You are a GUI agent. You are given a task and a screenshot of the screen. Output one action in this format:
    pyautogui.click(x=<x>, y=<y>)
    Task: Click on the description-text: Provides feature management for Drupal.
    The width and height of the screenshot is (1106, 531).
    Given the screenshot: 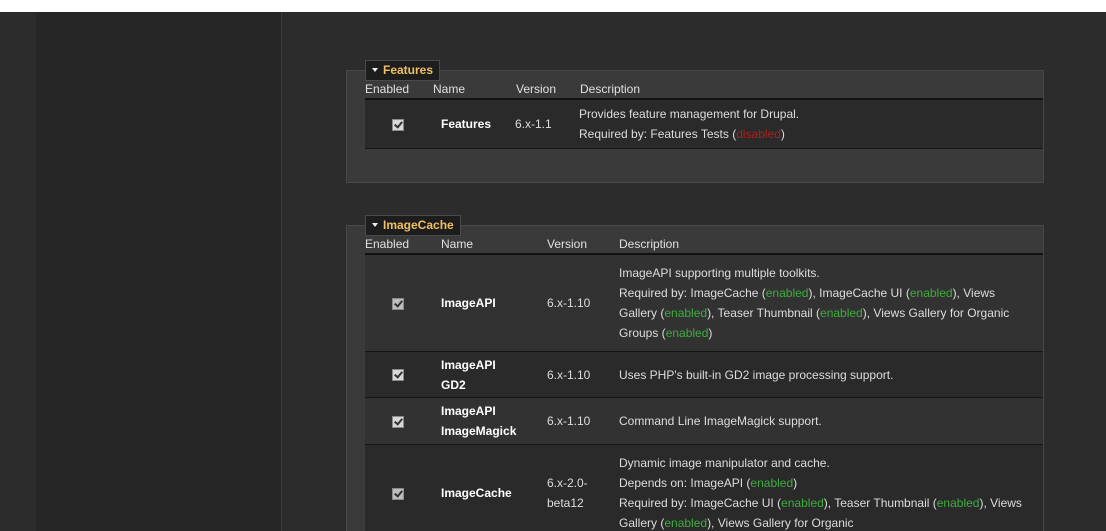 What is the action you would take?
    pyautogui.click(x=689, y=114)
    